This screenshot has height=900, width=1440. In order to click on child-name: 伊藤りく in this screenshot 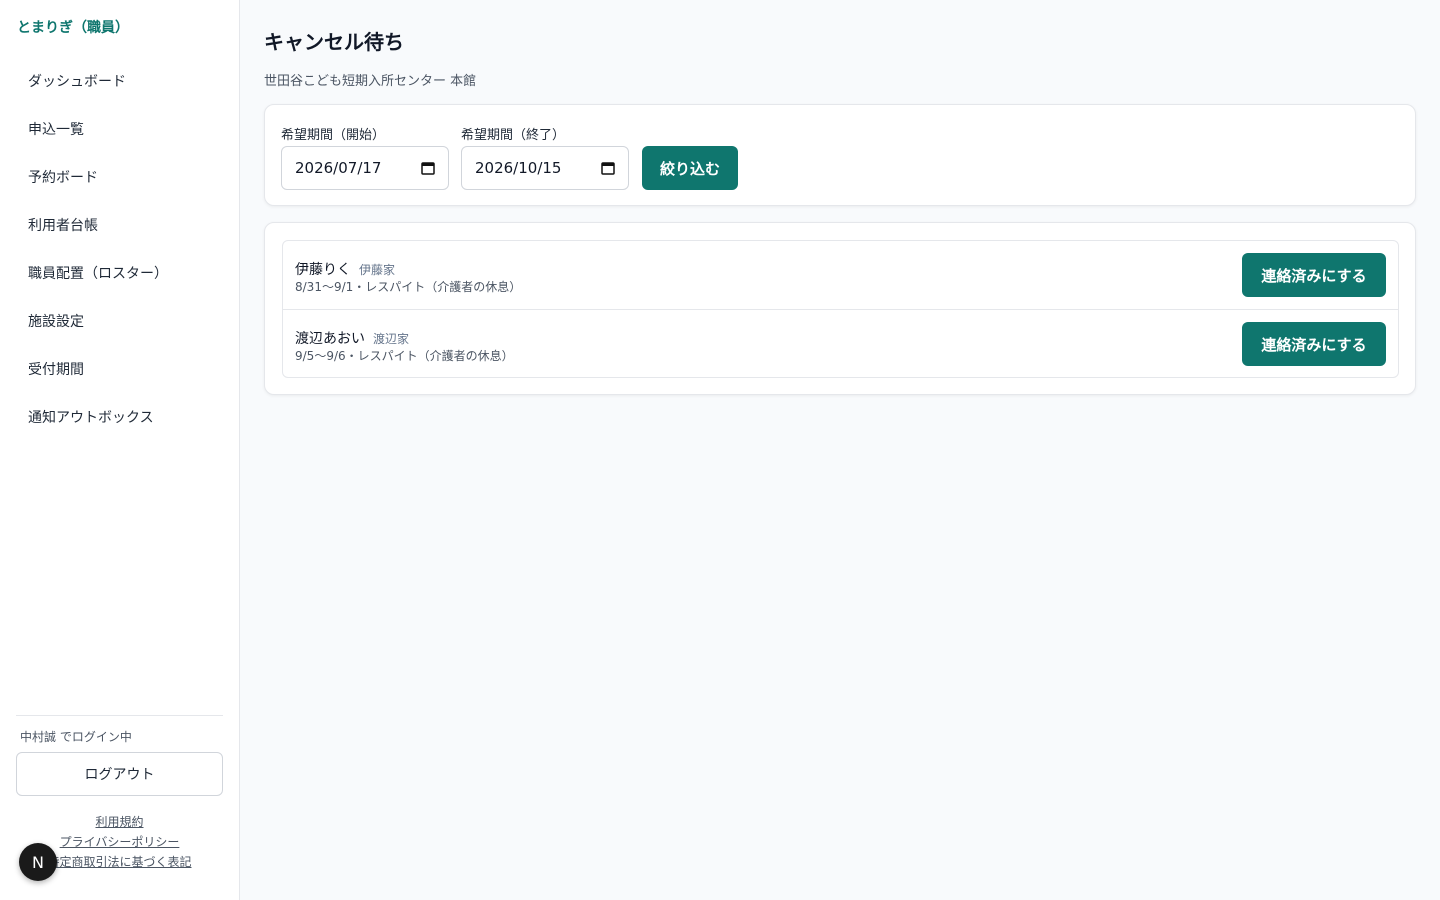, I will do `click(323, 270)`.